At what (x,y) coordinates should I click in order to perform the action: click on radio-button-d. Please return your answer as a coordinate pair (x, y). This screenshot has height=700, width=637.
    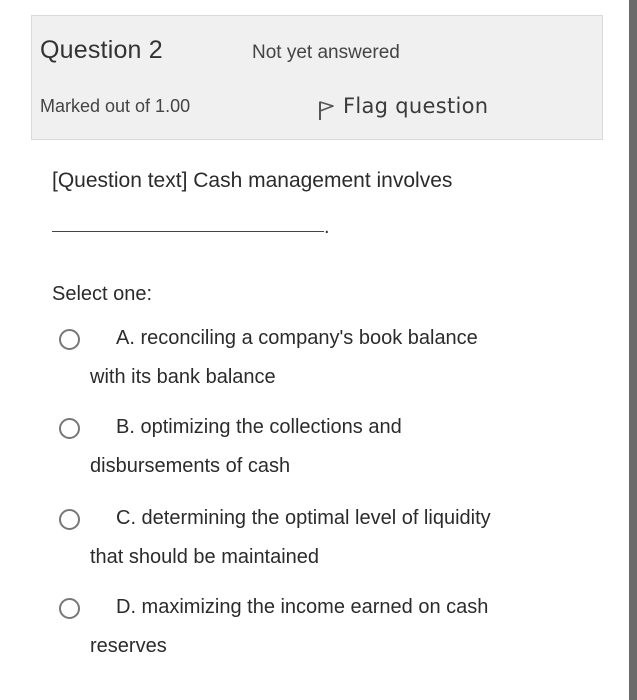
    Looking at the image, I should click on (69, 608).